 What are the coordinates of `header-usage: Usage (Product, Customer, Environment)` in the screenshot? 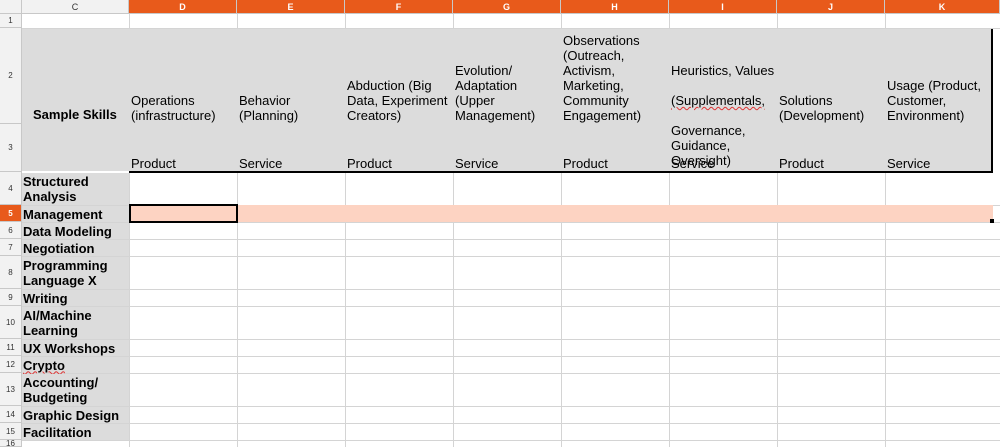 It's located at (934, 100).